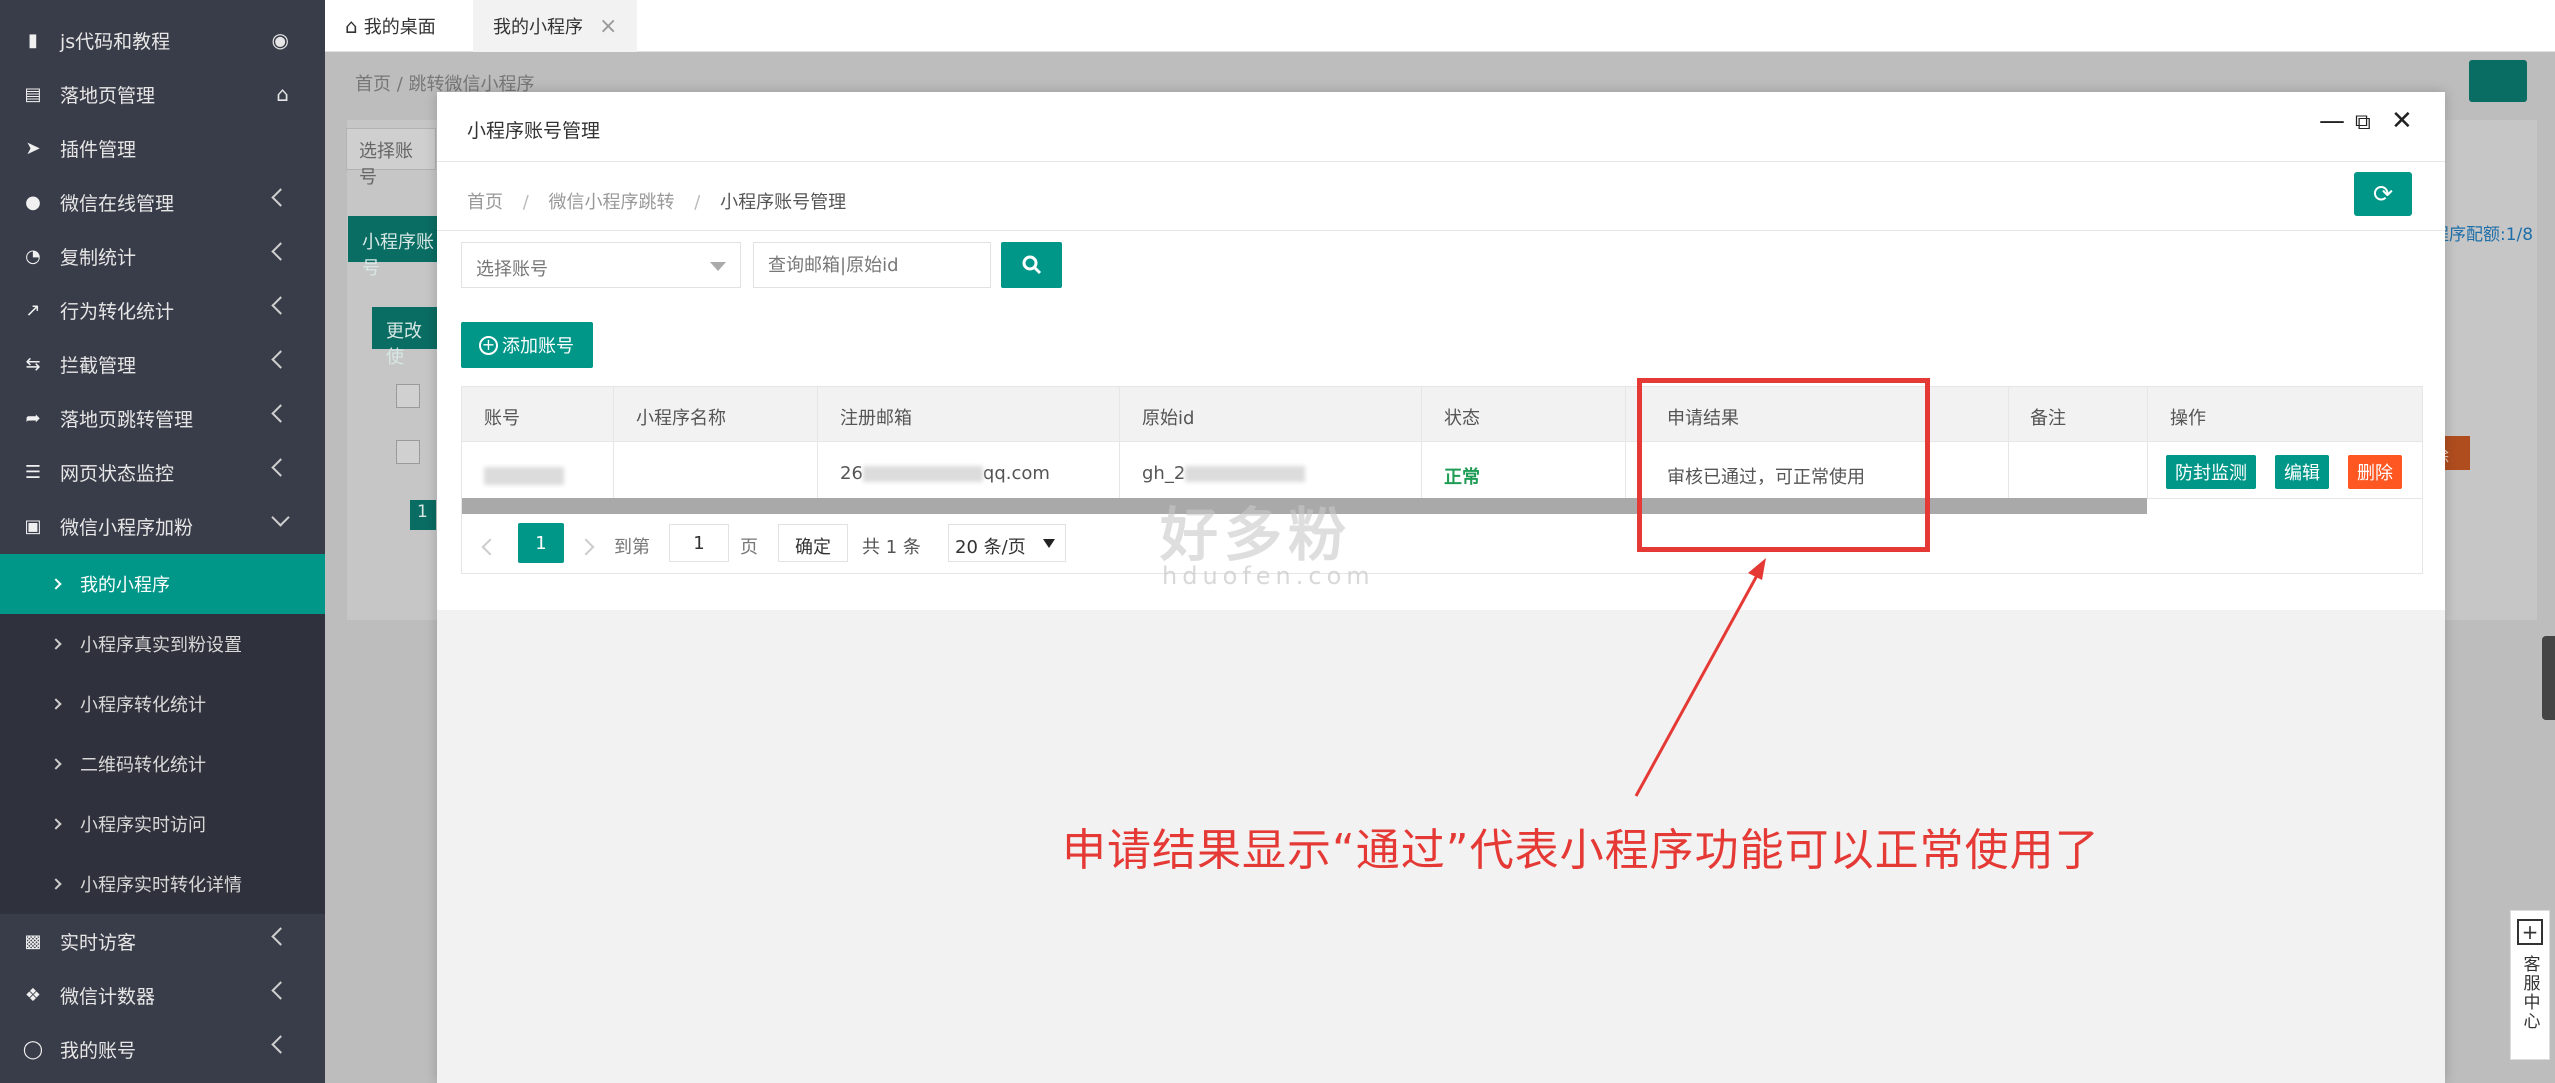  Describe the element at coordinates (2530, 932) in the screenshot. I see `plus-icon: +` at that location.